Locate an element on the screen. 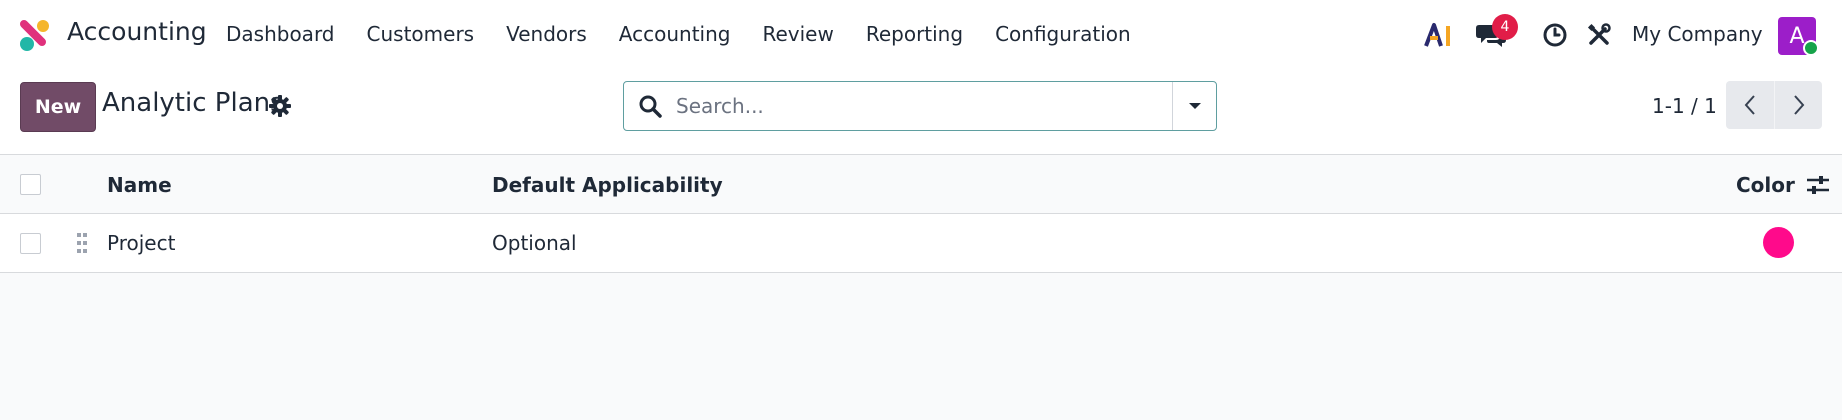  app-logo-icon is located at coordinates (35, 35).